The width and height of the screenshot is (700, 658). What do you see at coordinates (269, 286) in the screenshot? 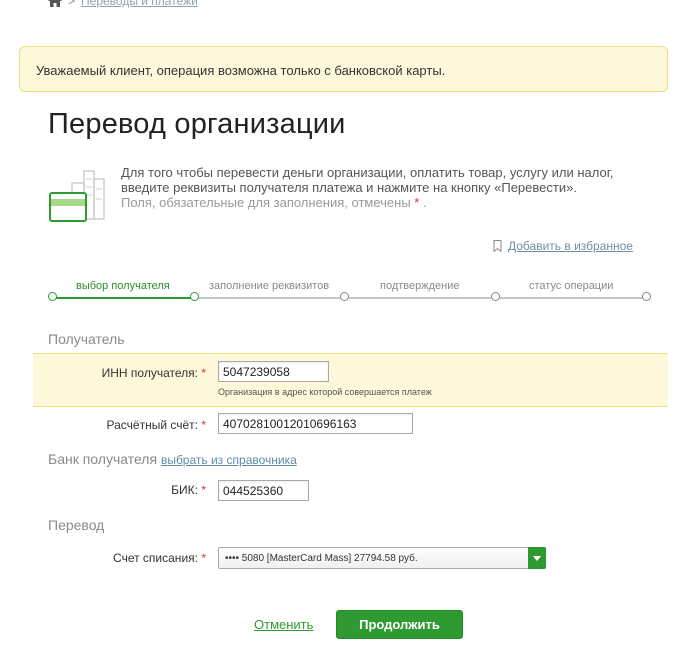
I see `step-label-details: заполнение реквизитов` at bounding box center [269, 286].